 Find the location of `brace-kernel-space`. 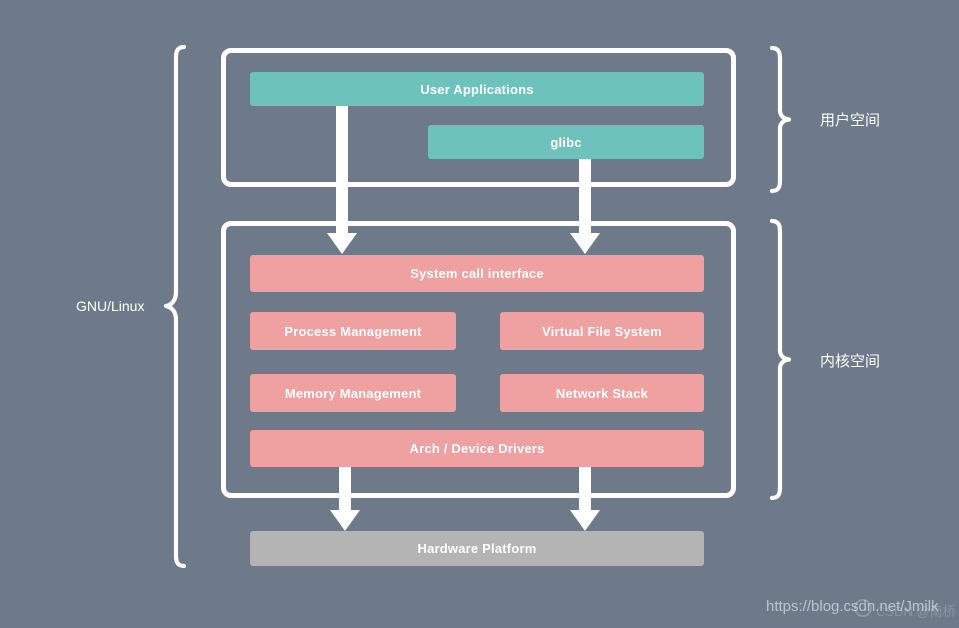

brace-kernel-space is located at coordinates (780, 359).